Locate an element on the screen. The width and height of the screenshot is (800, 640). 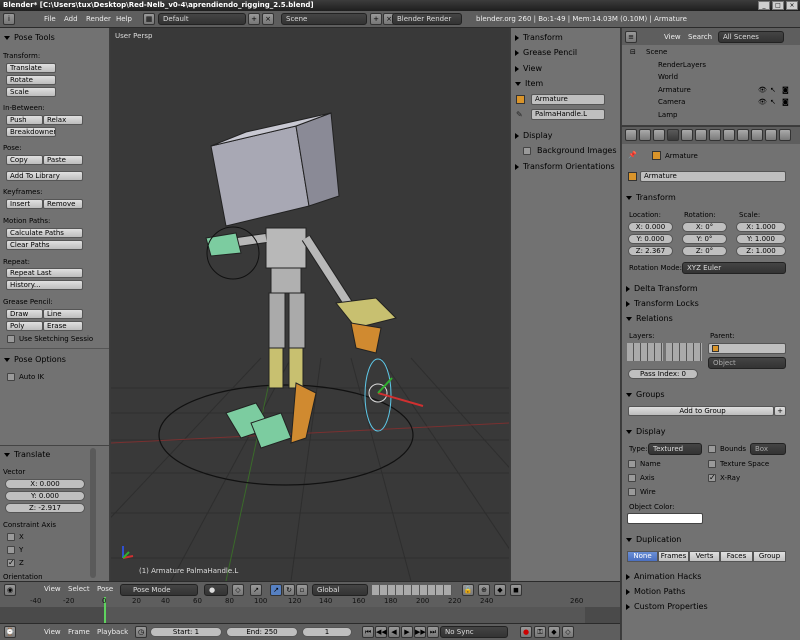
tab-render is located at coordinates (631, 135).